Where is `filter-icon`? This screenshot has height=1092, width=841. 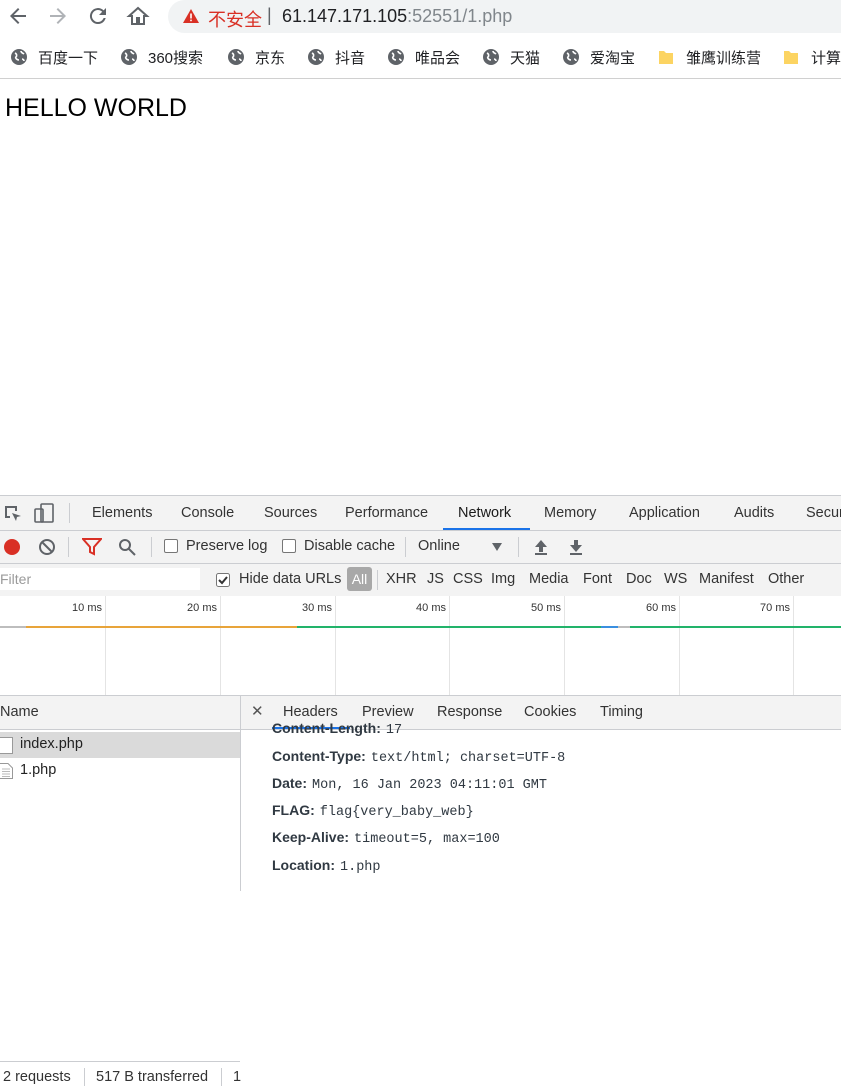
filter-icon is located at coordinates (92, 547).